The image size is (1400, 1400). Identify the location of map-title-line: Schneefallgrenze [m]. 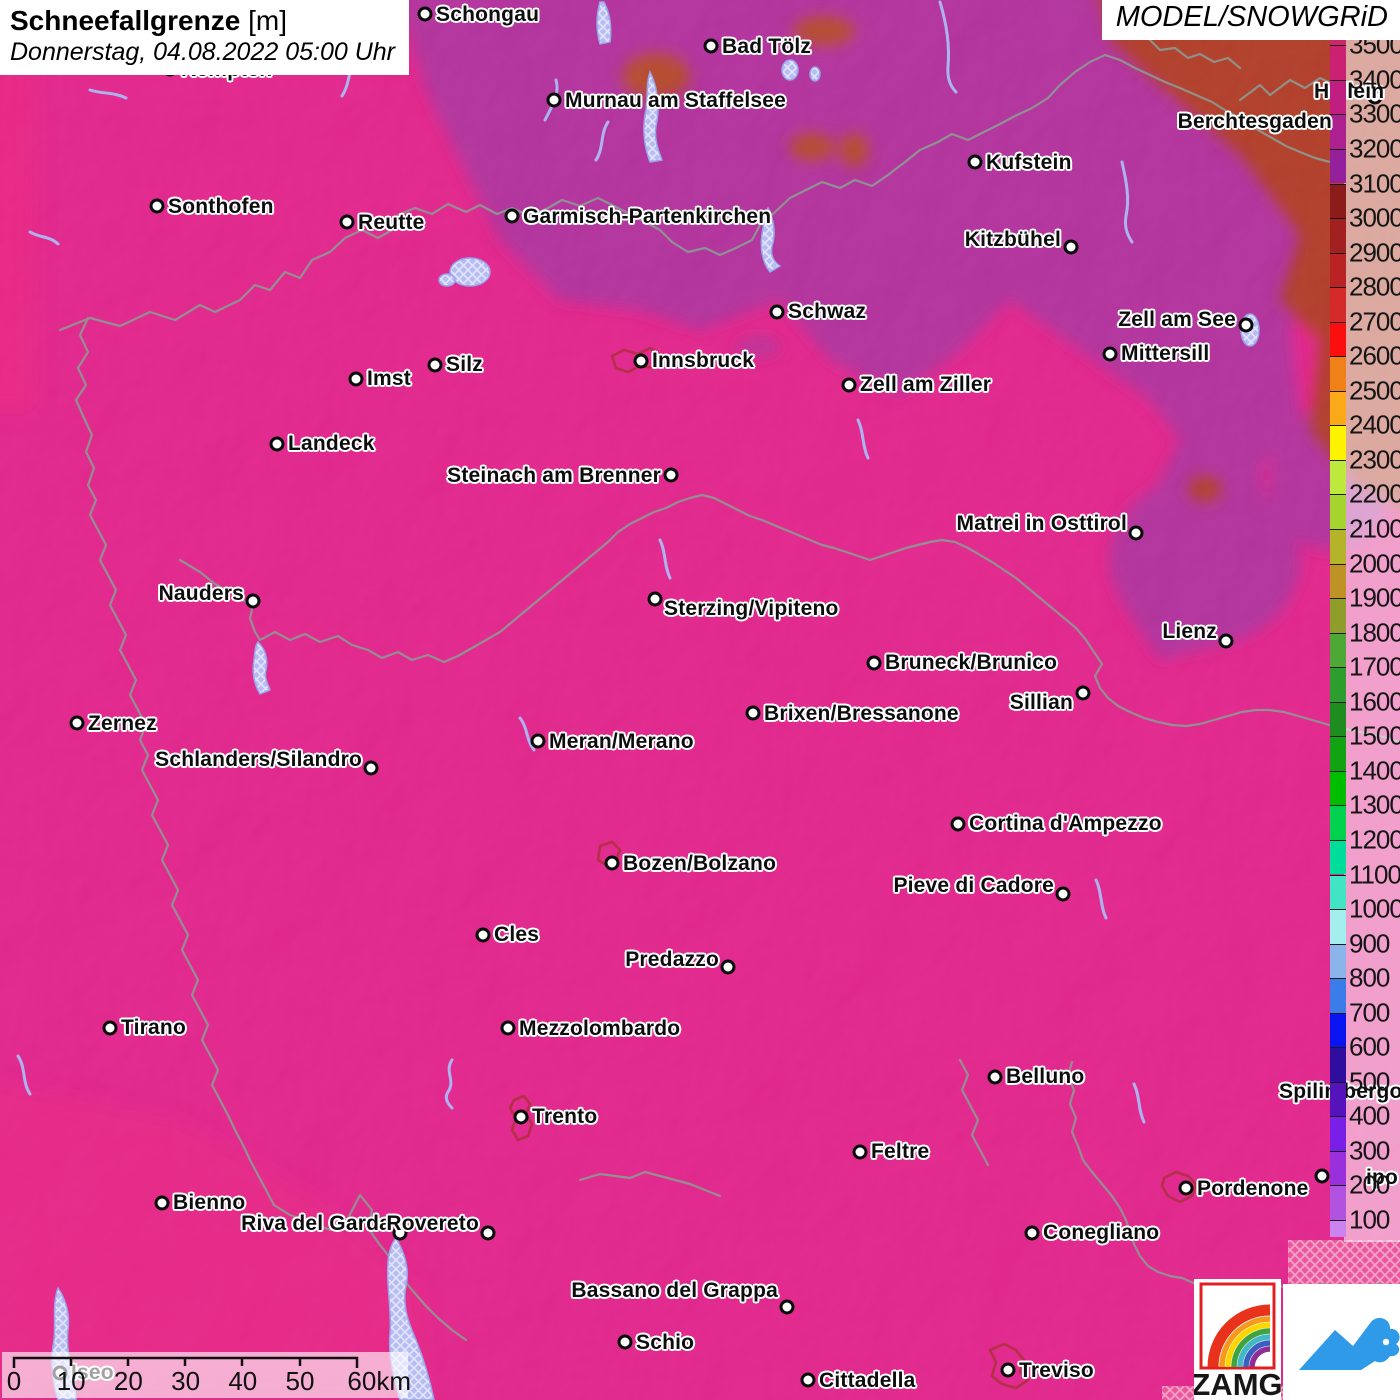
(202, 21).